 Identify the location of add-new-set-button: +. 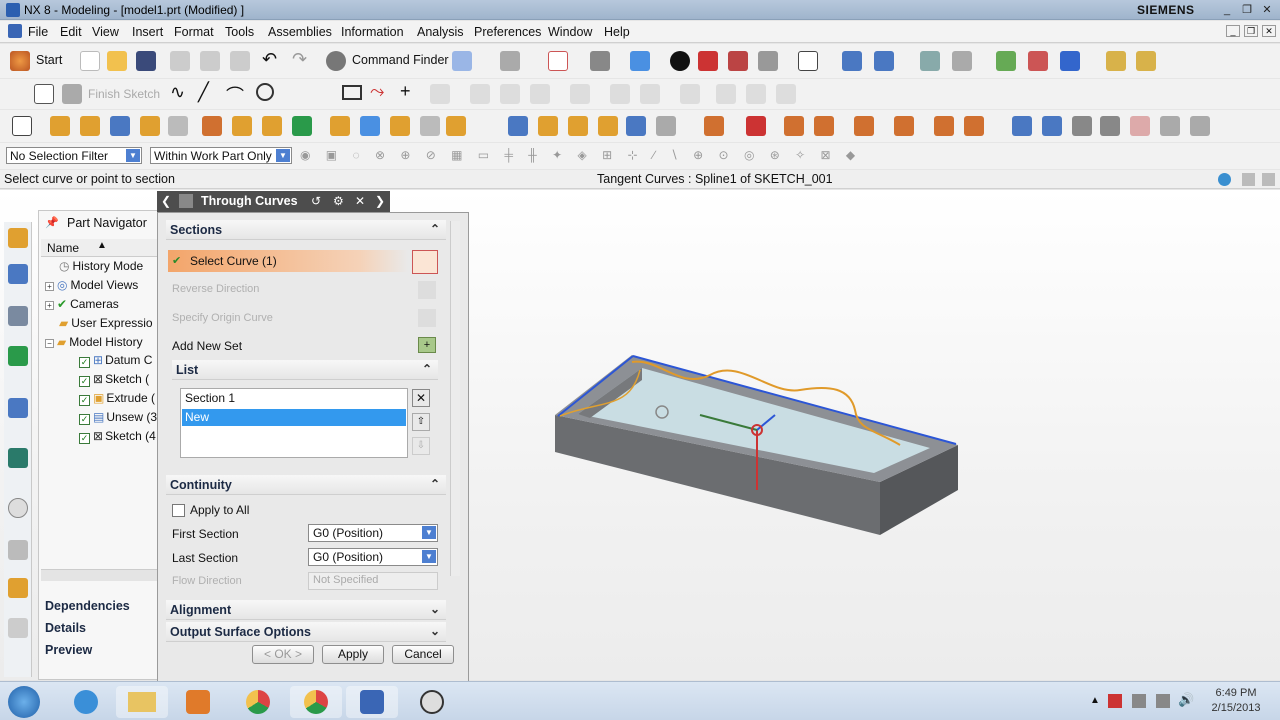
(427, 345).